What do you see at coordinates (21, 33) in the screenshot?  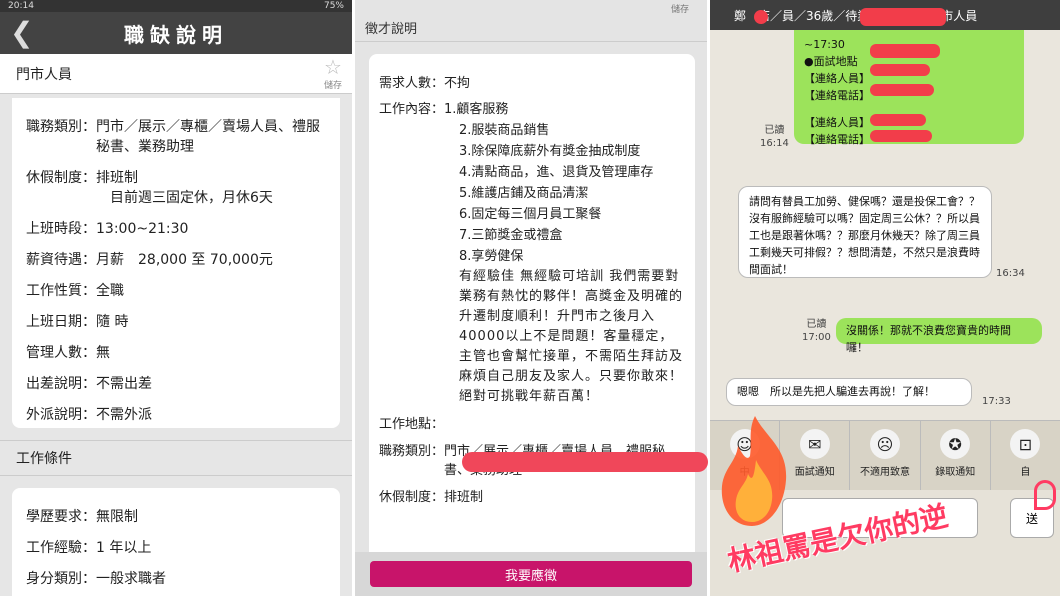 I see `back-arrow-icon: ❮` at bounding box center [21, 33].